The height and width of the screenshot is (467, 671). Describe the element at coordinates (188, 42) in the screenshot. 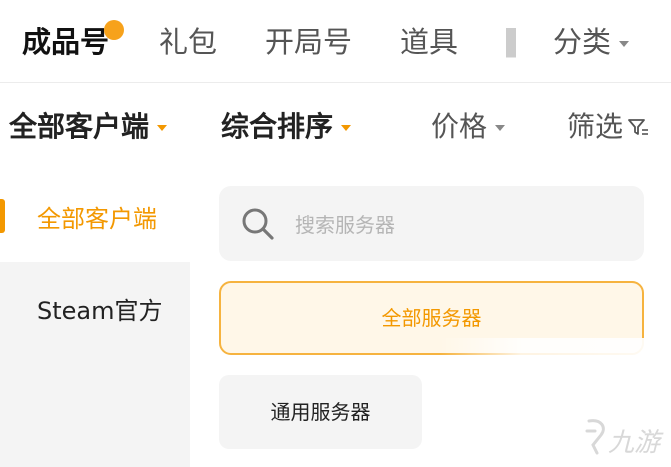

I see `tab-gift-pack: 礼包` at that location.